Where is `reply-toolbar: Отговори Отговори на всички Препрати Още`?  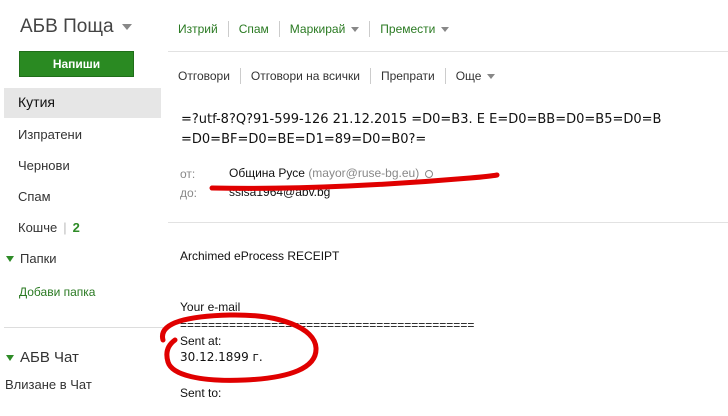 reply-toolbar: Отговори Отговори на всички Препрати Още is located at coordinates (337, 76).